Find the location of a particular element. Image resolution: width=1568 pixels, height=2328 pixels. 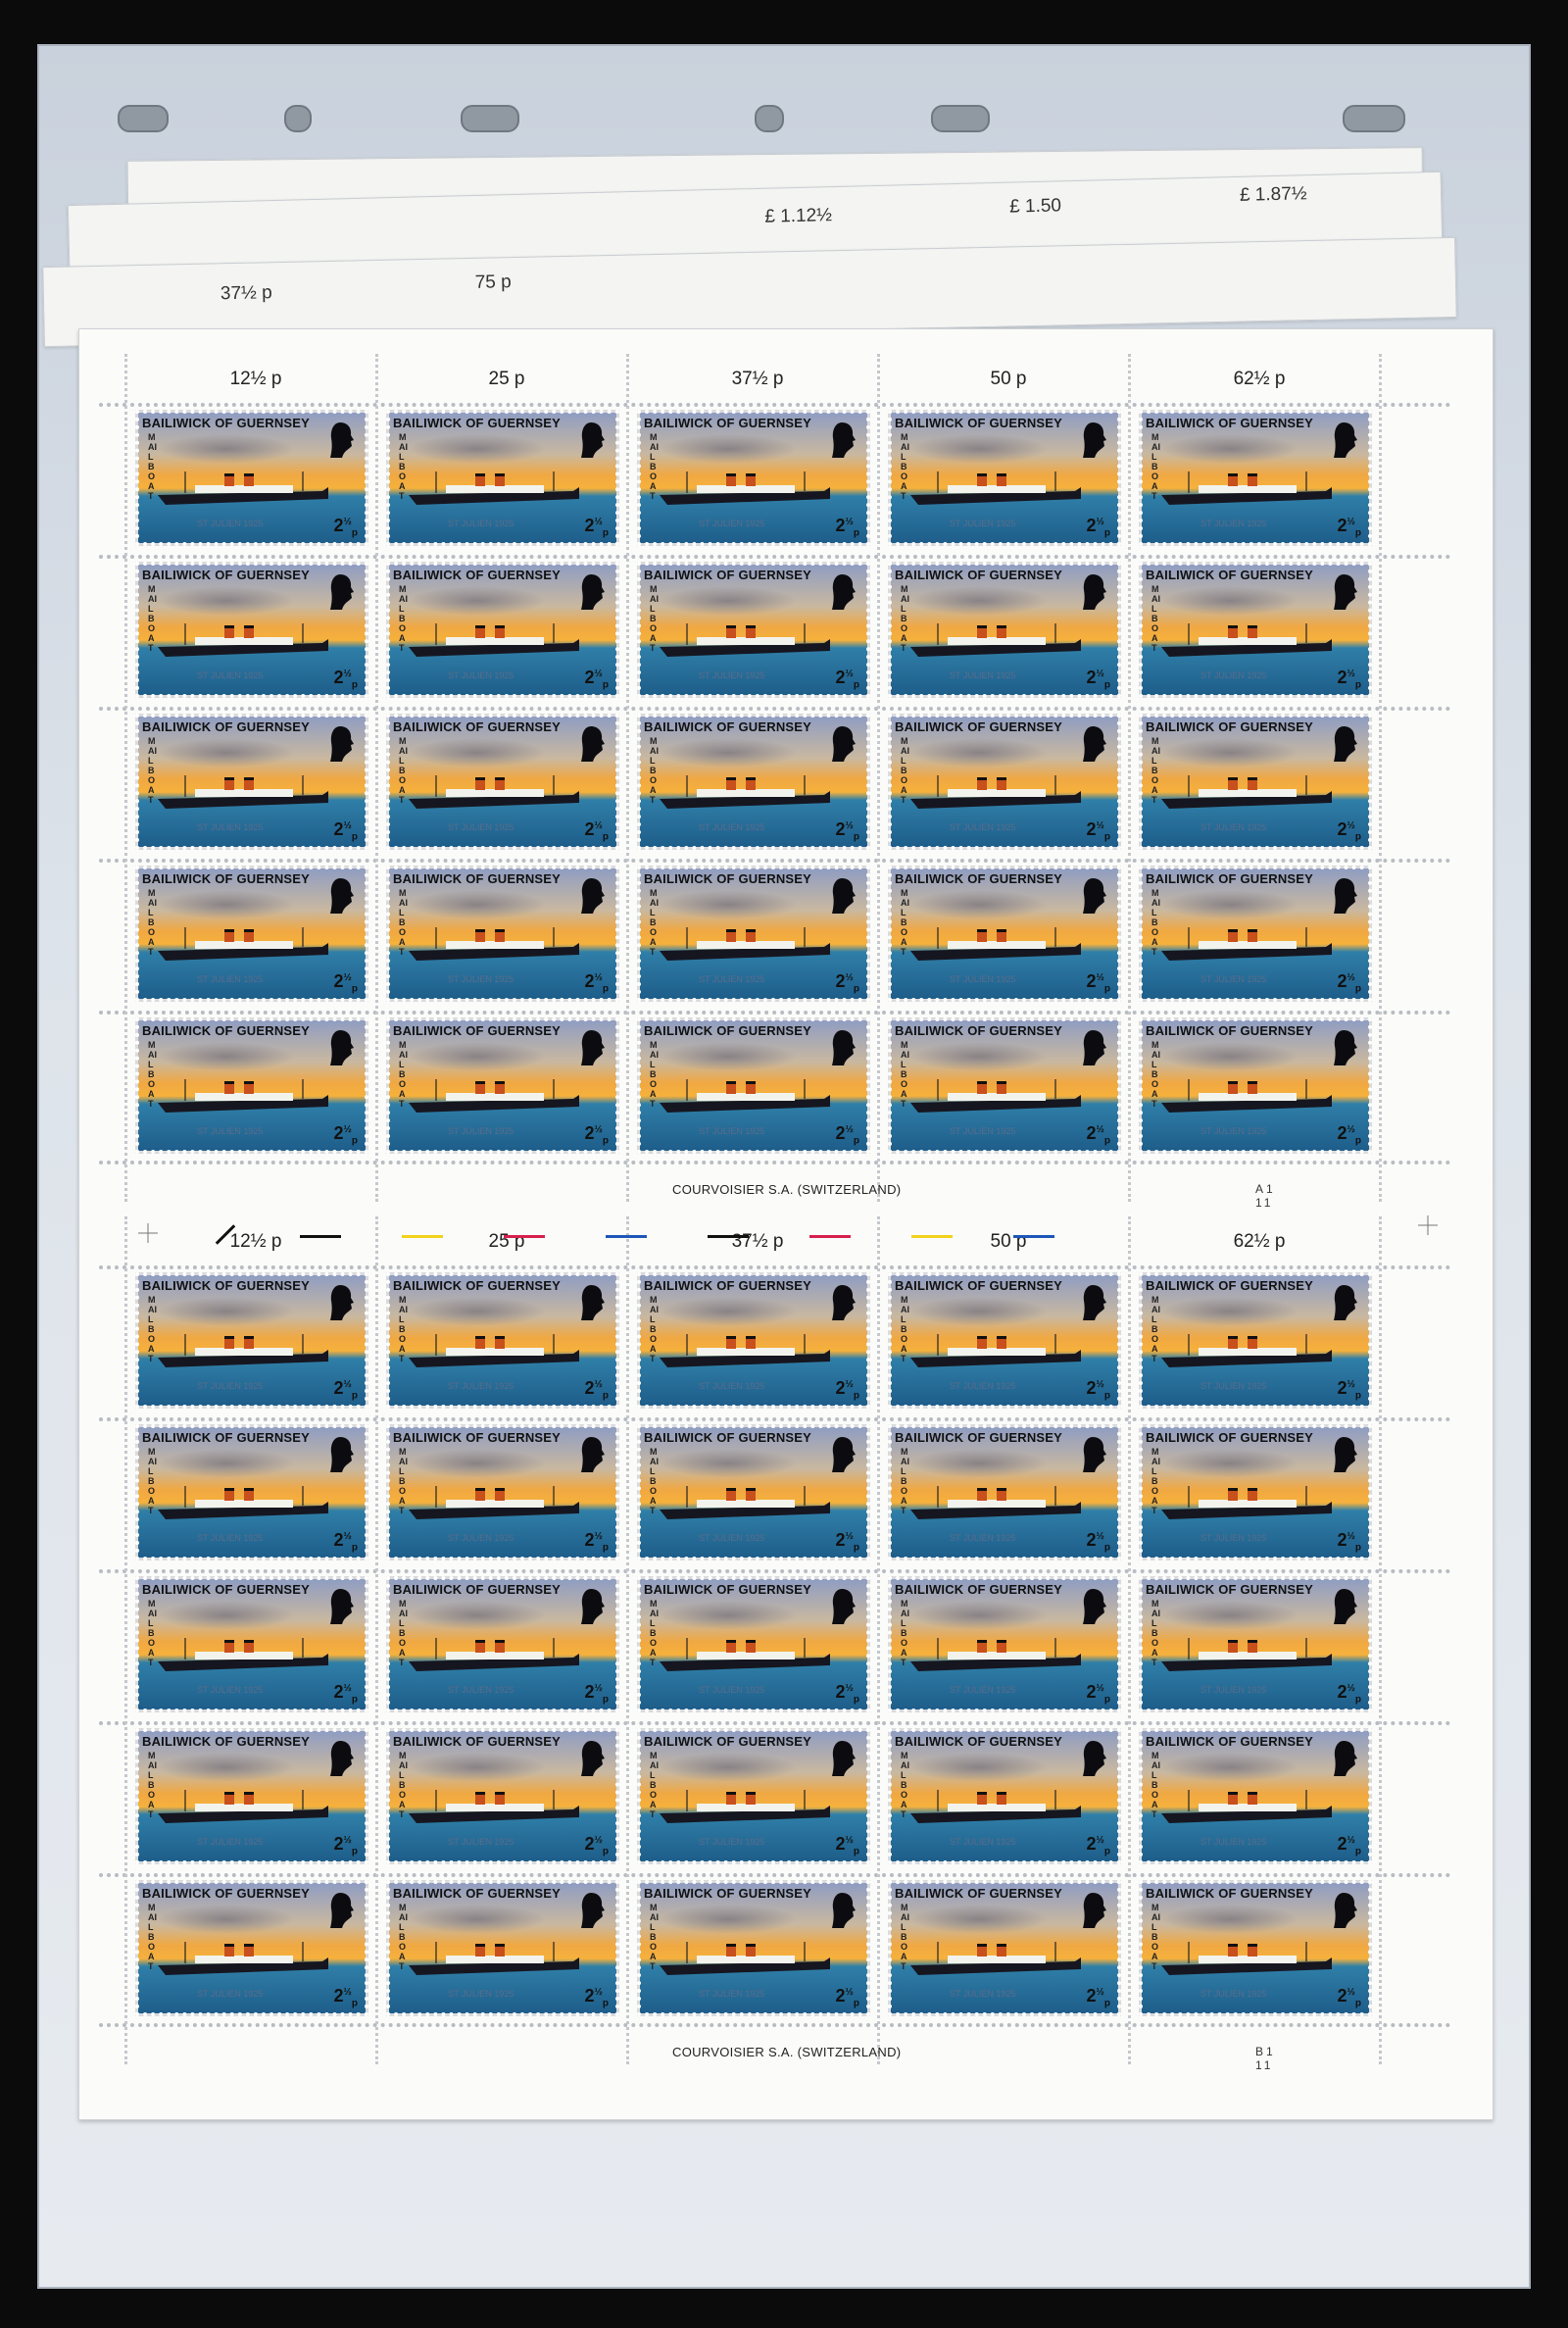

colour-check-bar is located at coordinates (524, 1236).